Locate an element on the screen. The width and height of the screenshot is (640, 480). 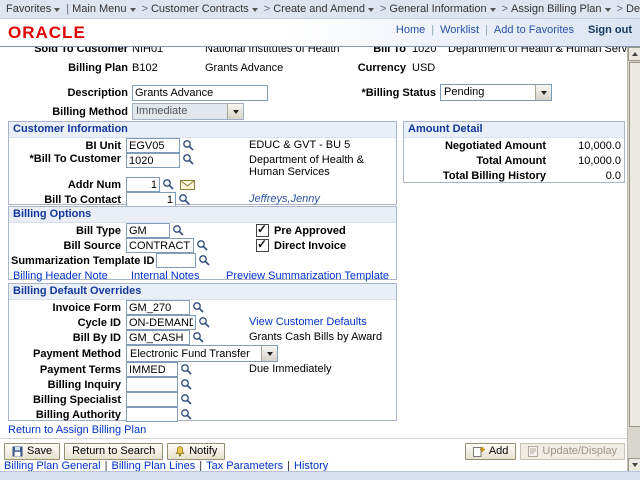
breadcrumb-favorites: Favorites is located at coordinates (34, 9).